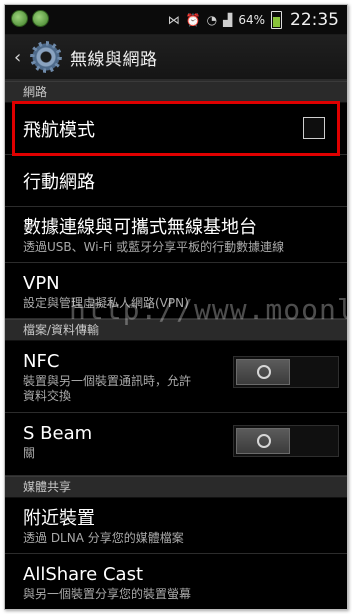 The width and height of the screenshot is (352, 614). I want to click on nfc-item: NFC 裝置與另一個裝置通訊時，允許 資料交換, so click(176, 377).